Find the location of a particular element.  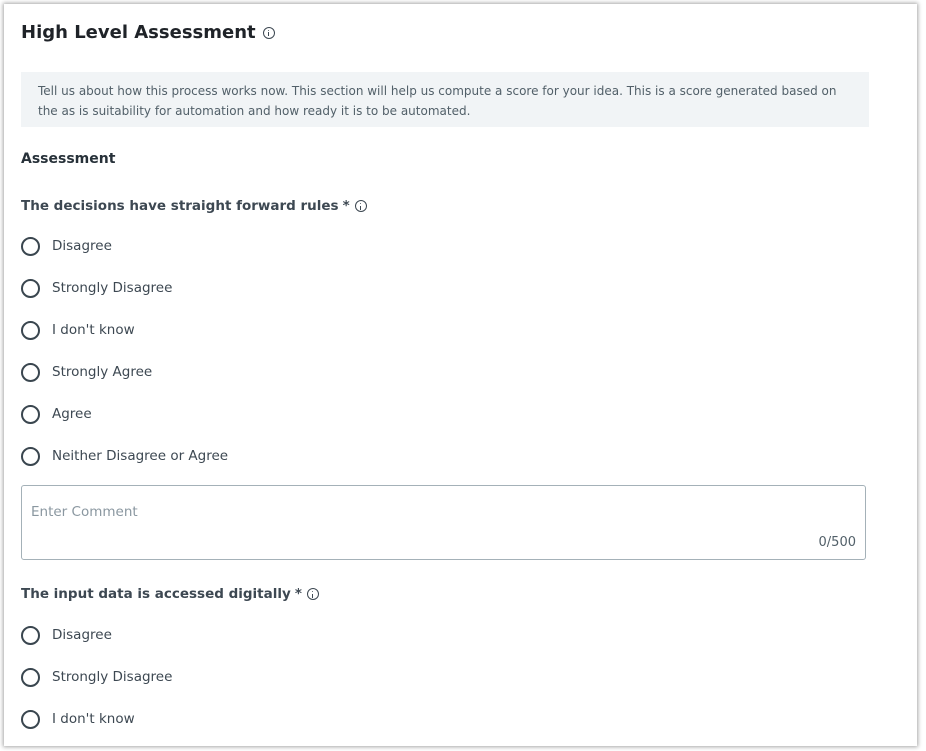

radio-option-neither: Neither Disagree or Agree is located at coordinates (124, 456).